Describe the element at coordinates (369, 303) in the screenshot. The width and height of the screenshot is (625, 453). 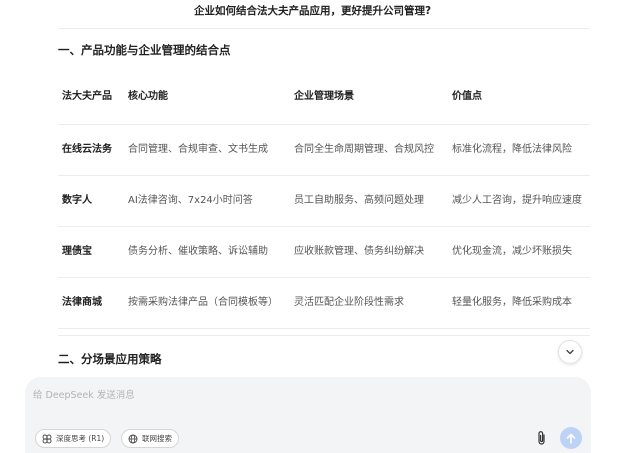
I see `cell-management-scenario: 灵活匹配企业阶段性需求` at that location.